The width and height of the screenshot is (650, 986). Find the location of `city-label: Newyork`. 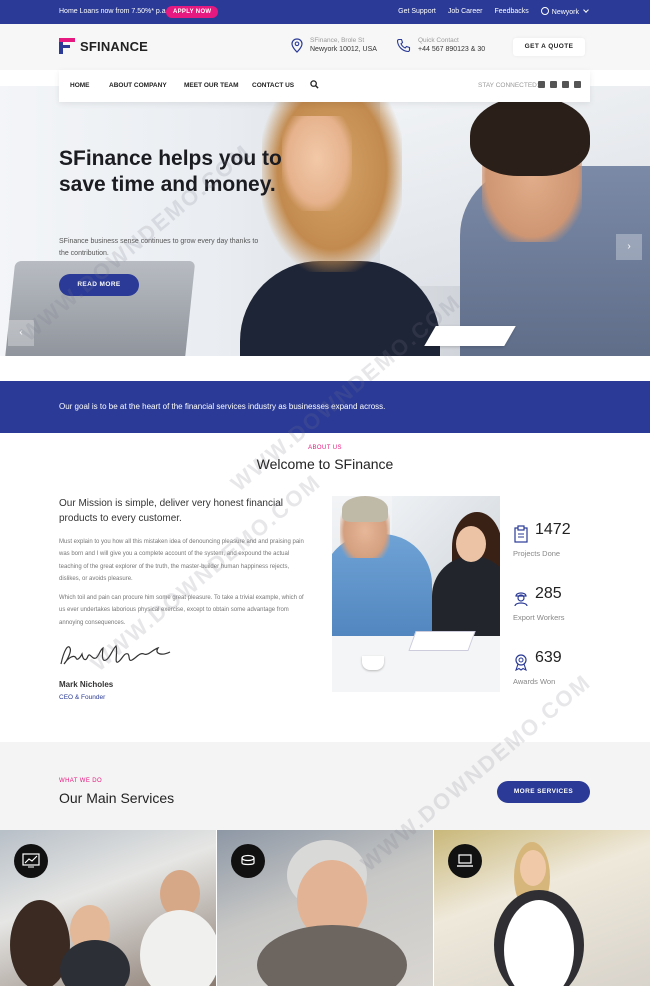

city-label: Newyork is located at coordinates (565, 12).